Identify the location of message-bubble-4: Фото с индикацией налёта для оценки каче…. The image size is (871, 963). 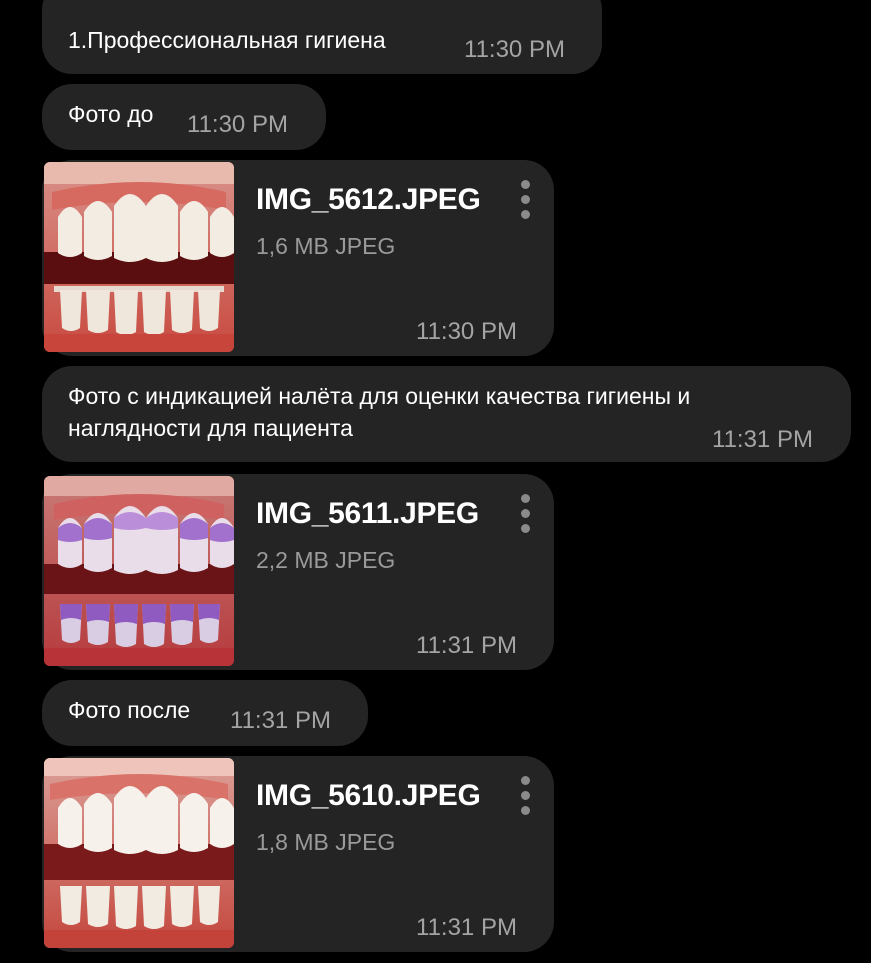
(446, 414).